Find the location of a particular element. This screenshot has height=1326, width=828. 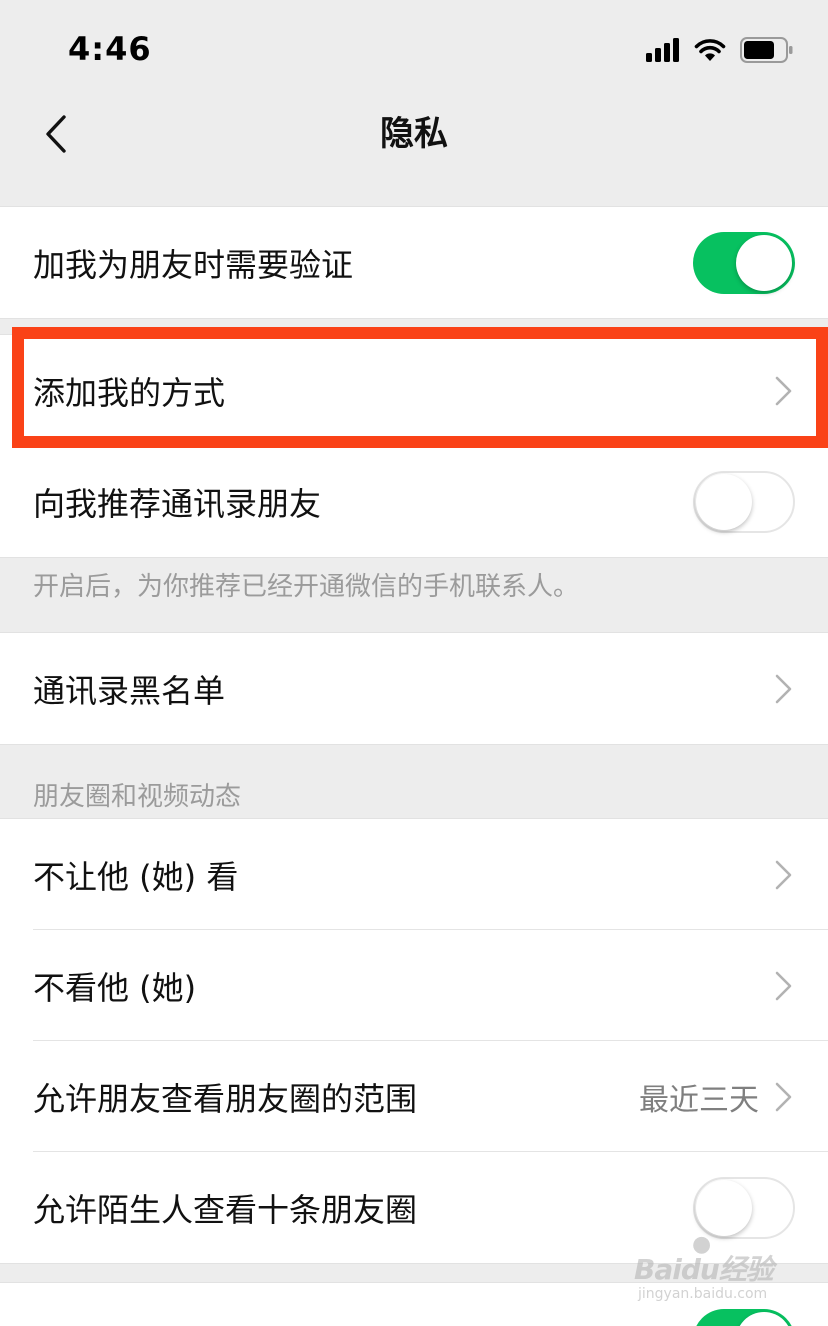

setting-label-verify: 加我为朋友时需要验证 is located at coordinates (193, 264).